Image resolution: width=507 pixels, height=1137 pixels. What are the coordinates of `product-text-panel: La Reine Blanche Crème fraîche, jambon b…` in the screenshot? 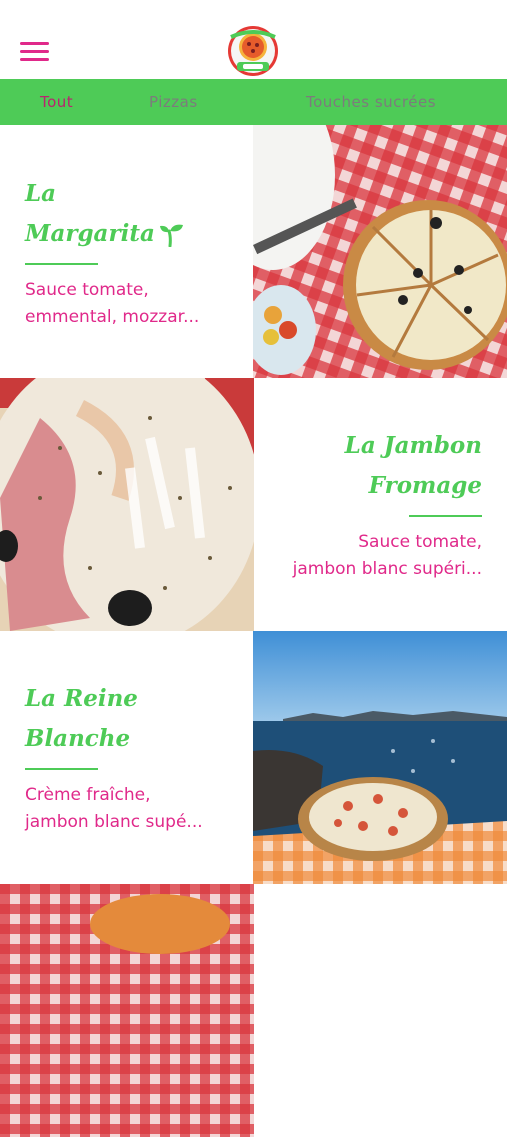 It's located at (126, 757).